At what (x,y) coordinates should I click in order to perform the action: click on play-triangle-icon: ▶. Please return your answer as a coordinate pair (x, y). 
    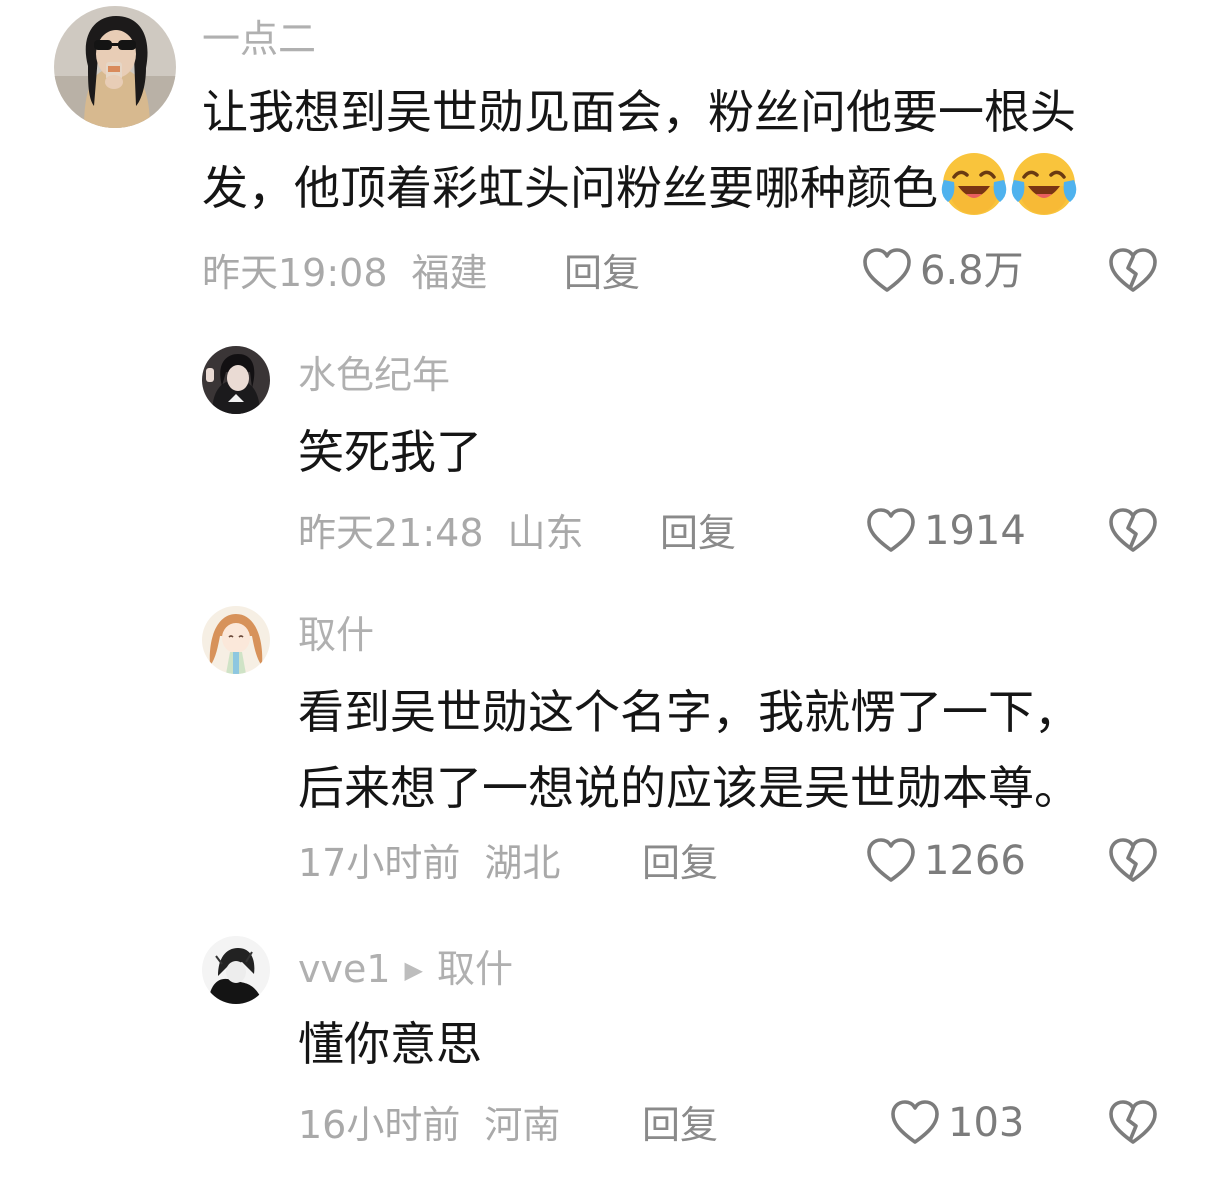
    Looking at the image, I should click on (414, 970).